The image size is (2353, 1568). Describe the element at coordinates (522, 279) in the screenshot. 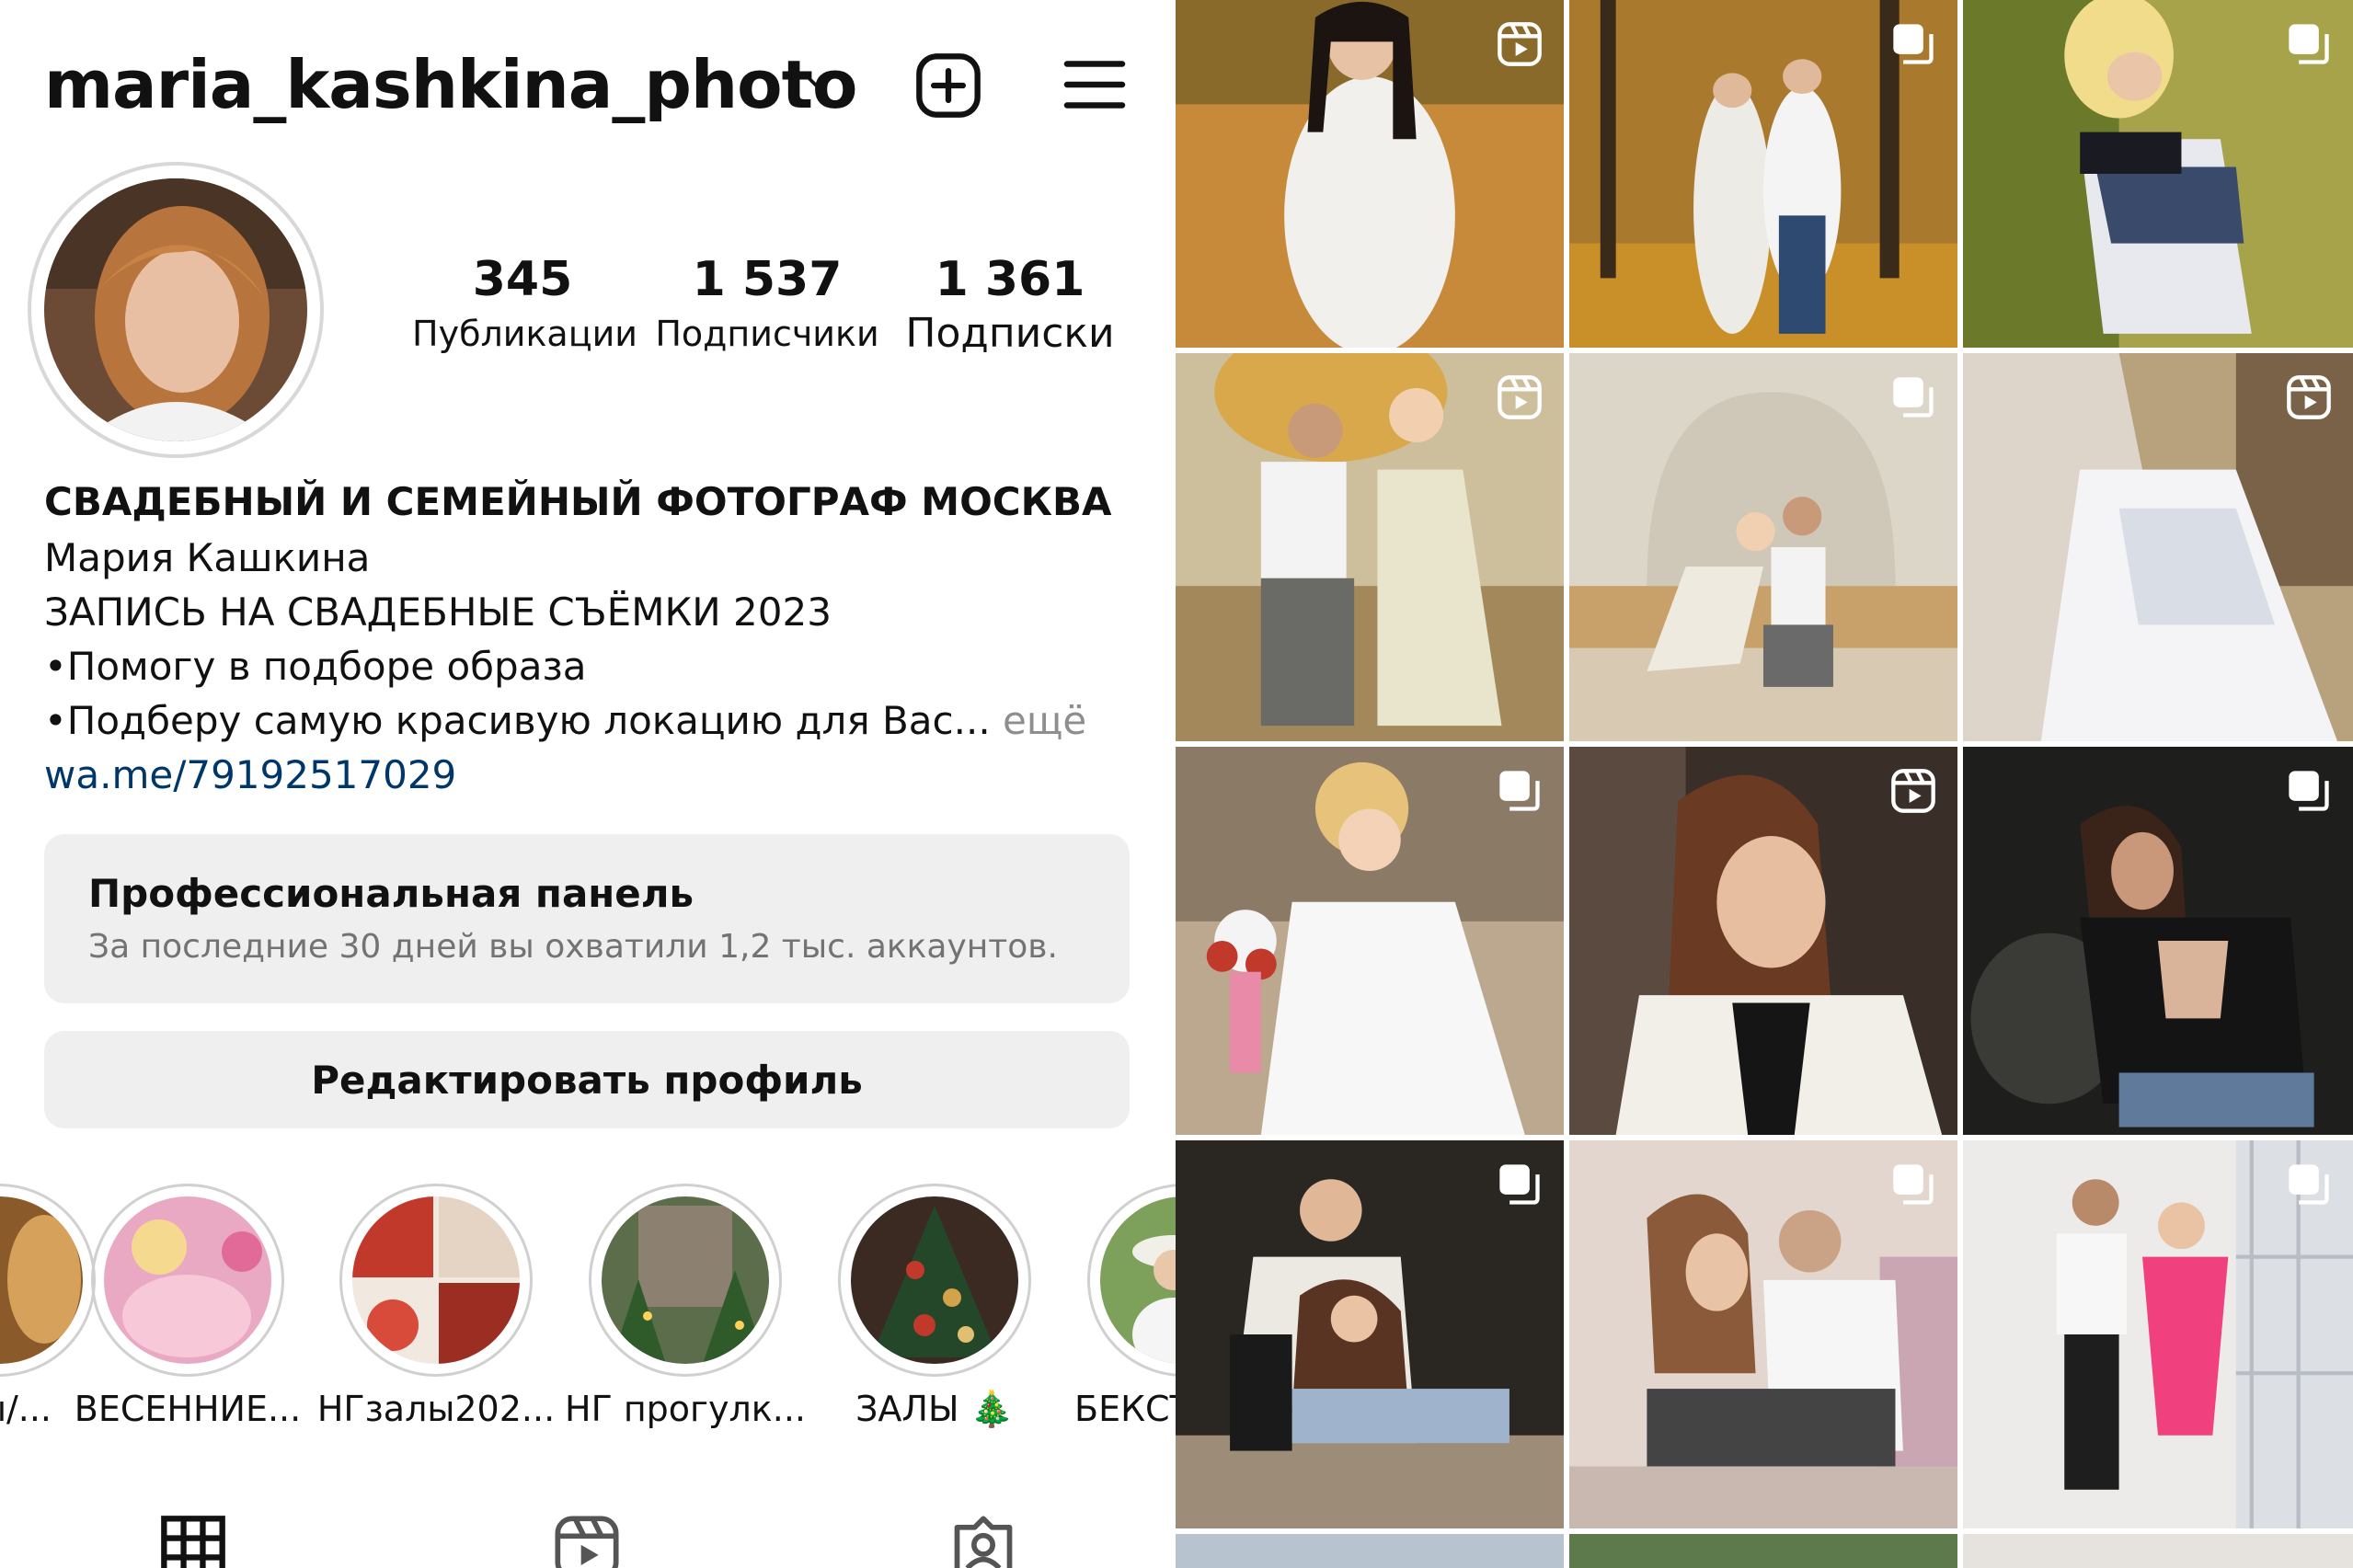

I see `posts-count: 345` at that location.